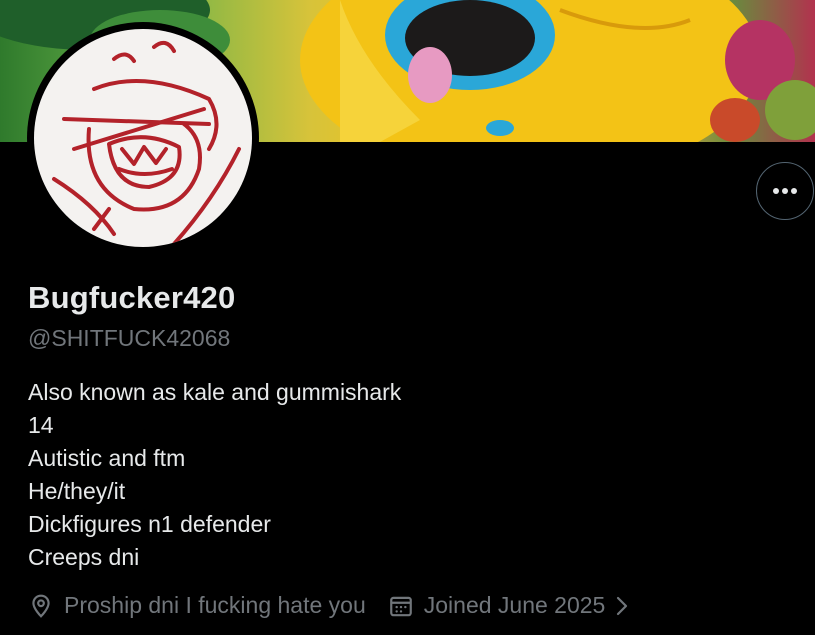  Describe the element at coordinates (129, 338) in the screenshot. I see `user-handle: @SHITFUCK42068` at that location.